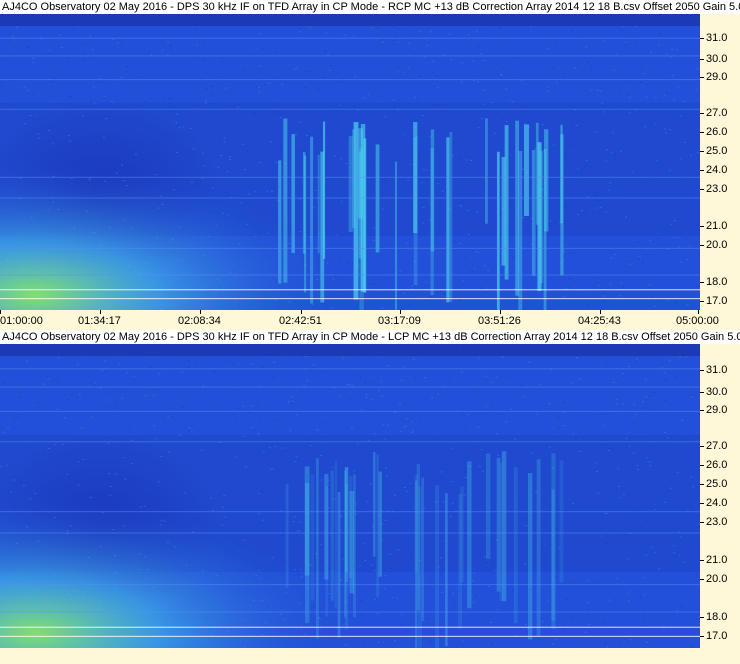 The height and width of the screenshot is (664, 740). What do you see at coordinates (99, 321) in the screenshot?
I see `time-label: 01:34:17` at bounding box center [99, 321].